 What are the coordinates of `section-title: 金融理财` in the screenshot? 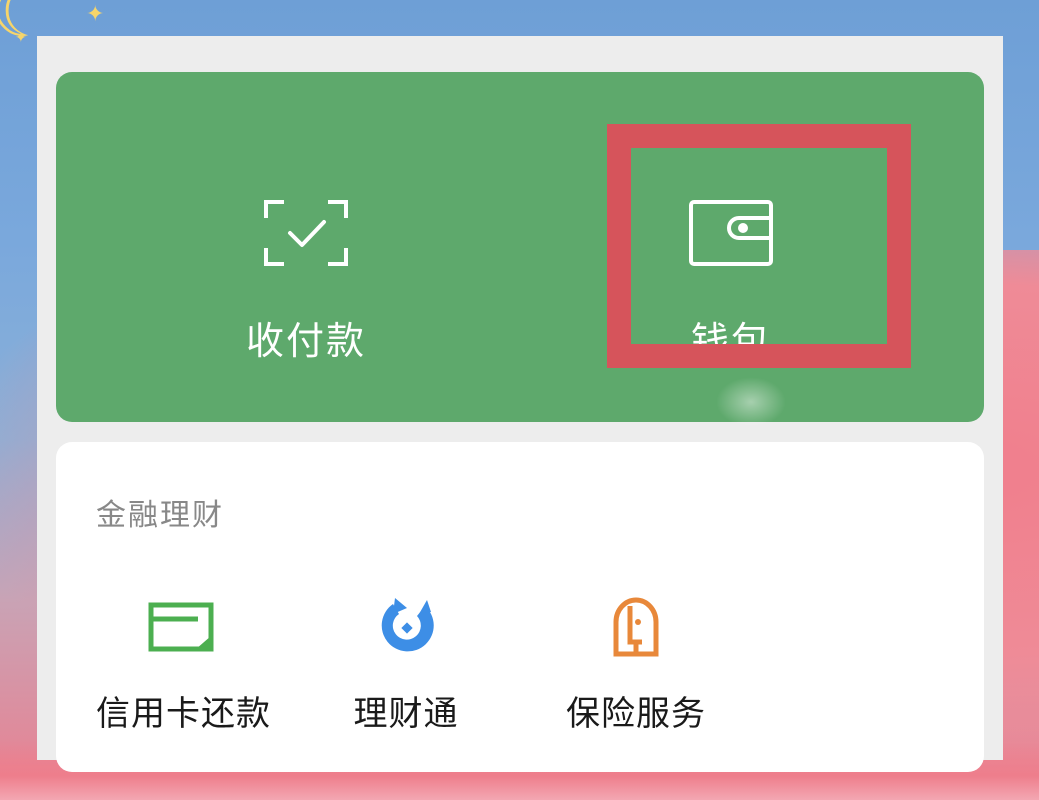 It's located at (160, 515).